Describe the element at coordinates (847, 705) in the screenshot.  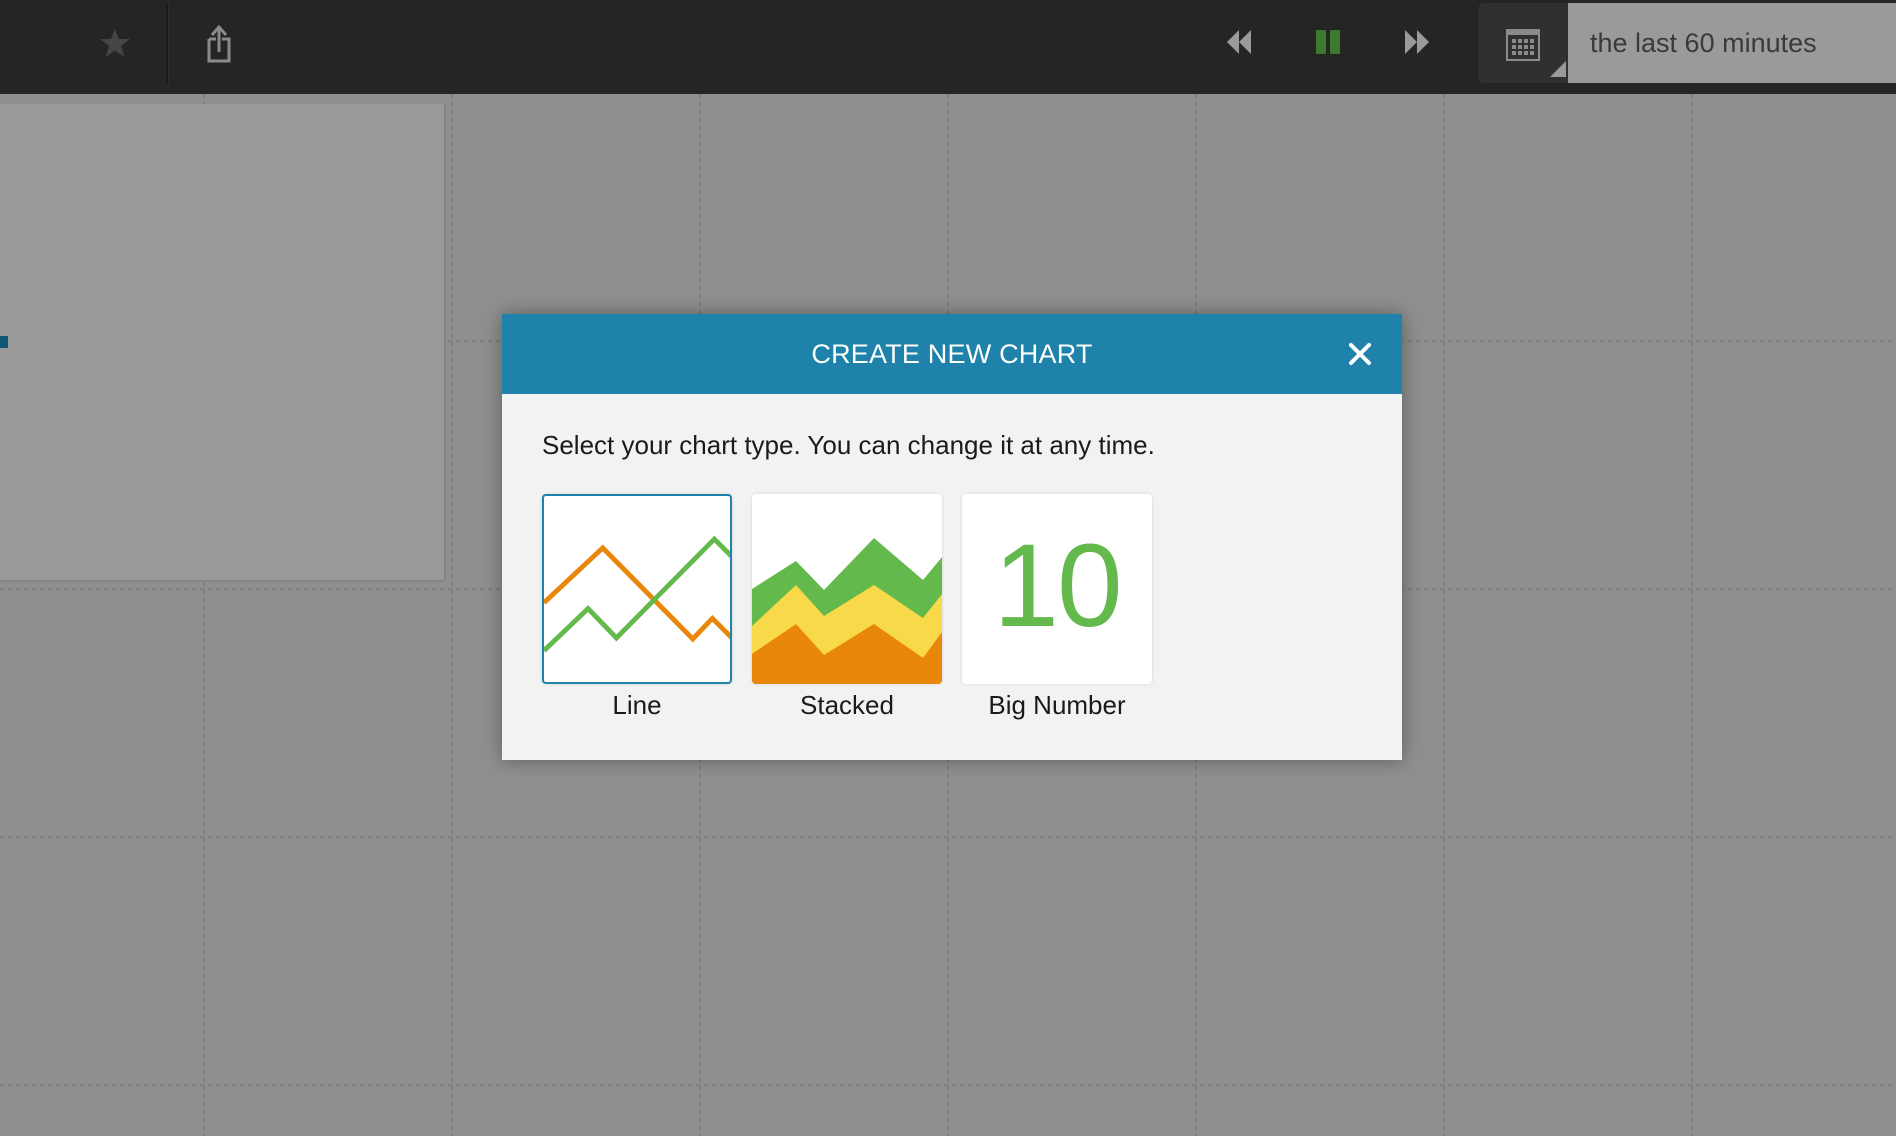
I see `option-label: Stacked` at that location.